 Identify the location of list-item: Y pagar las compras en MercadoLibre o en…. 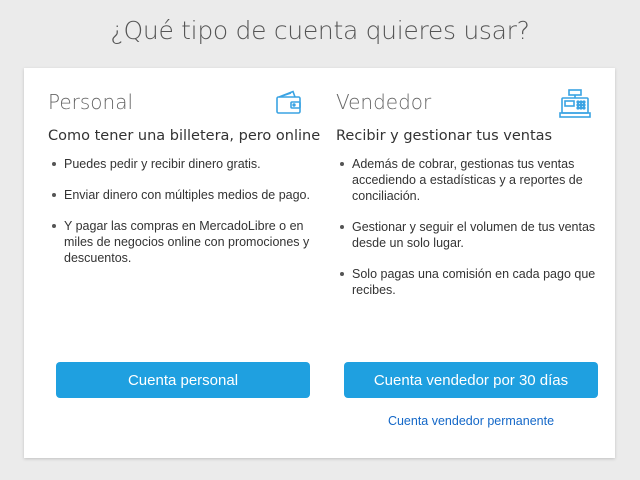
(189, 242).